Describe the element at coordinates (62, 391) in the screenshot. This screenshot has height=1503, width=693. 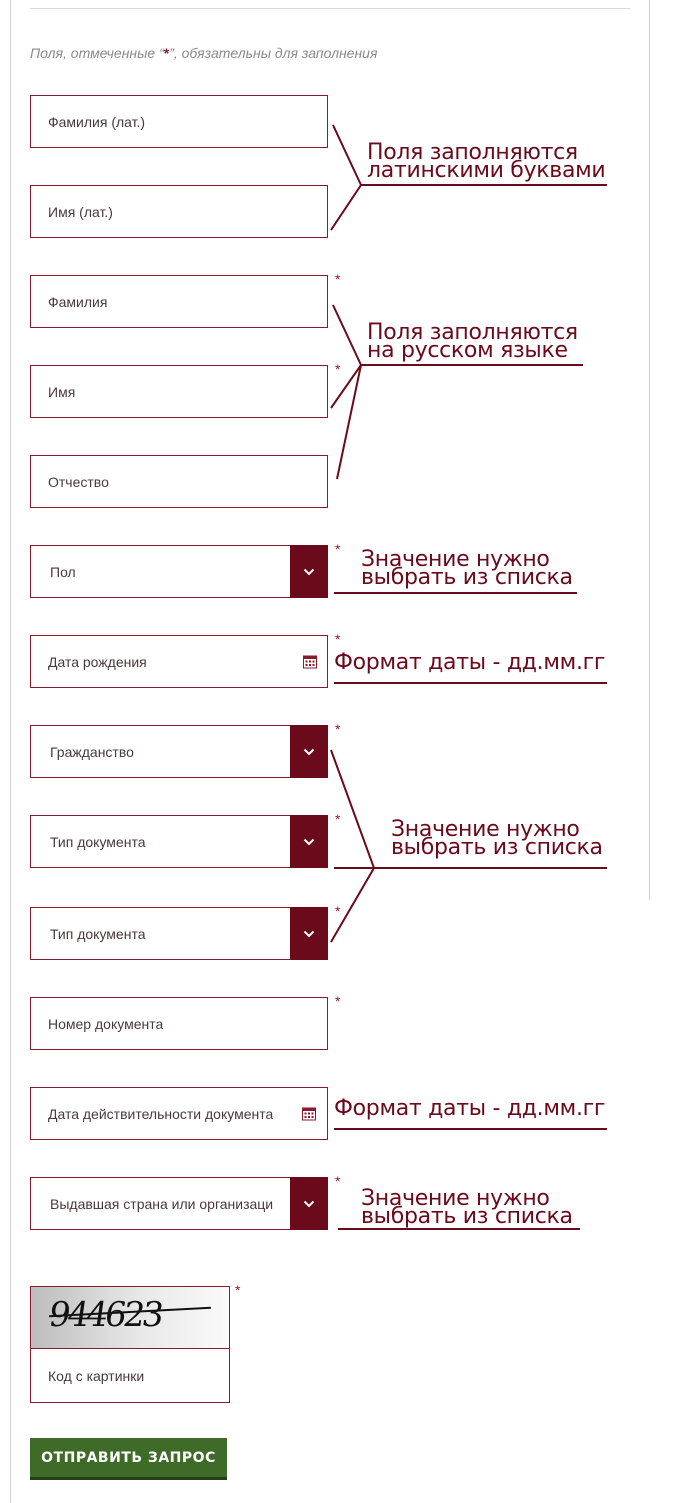
I see `field-placeholder: Имя` at that location.